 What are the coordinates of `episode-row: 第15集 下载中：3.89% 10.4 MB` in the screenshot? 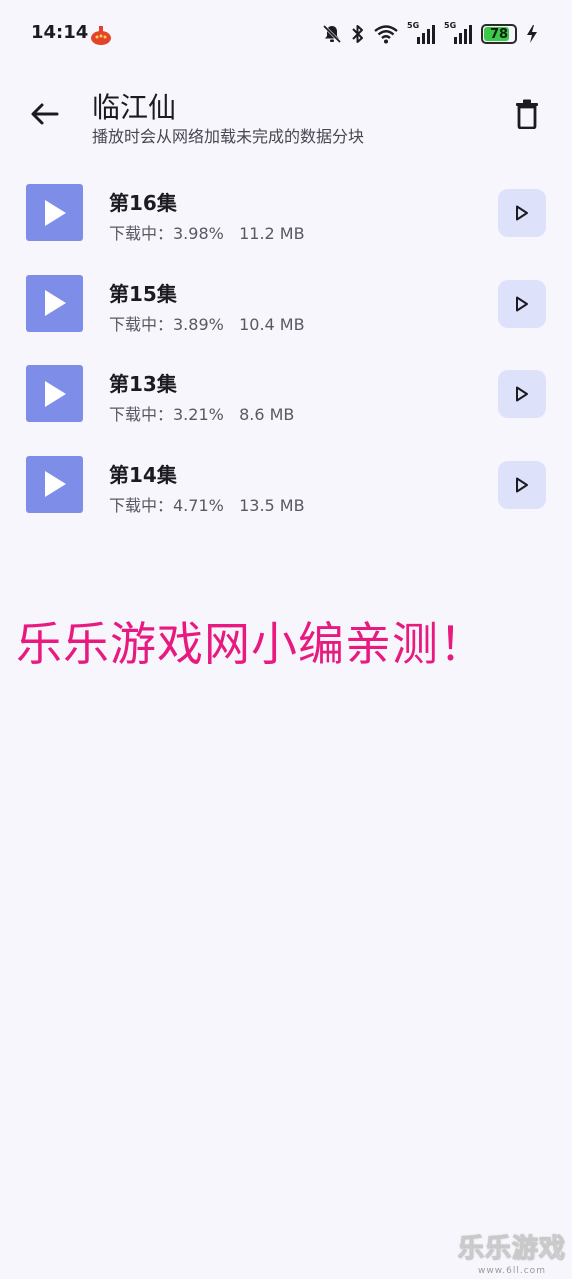 It's located at (286, 304).